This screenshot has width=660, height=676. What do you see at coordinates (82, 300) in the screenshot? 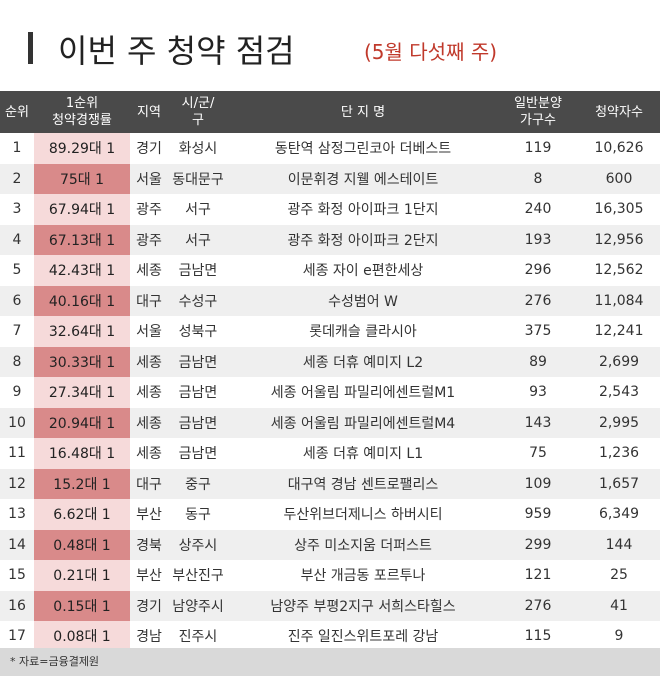
I see `ratio-cell: 40.16대 1` at bounding box center [82, 300].